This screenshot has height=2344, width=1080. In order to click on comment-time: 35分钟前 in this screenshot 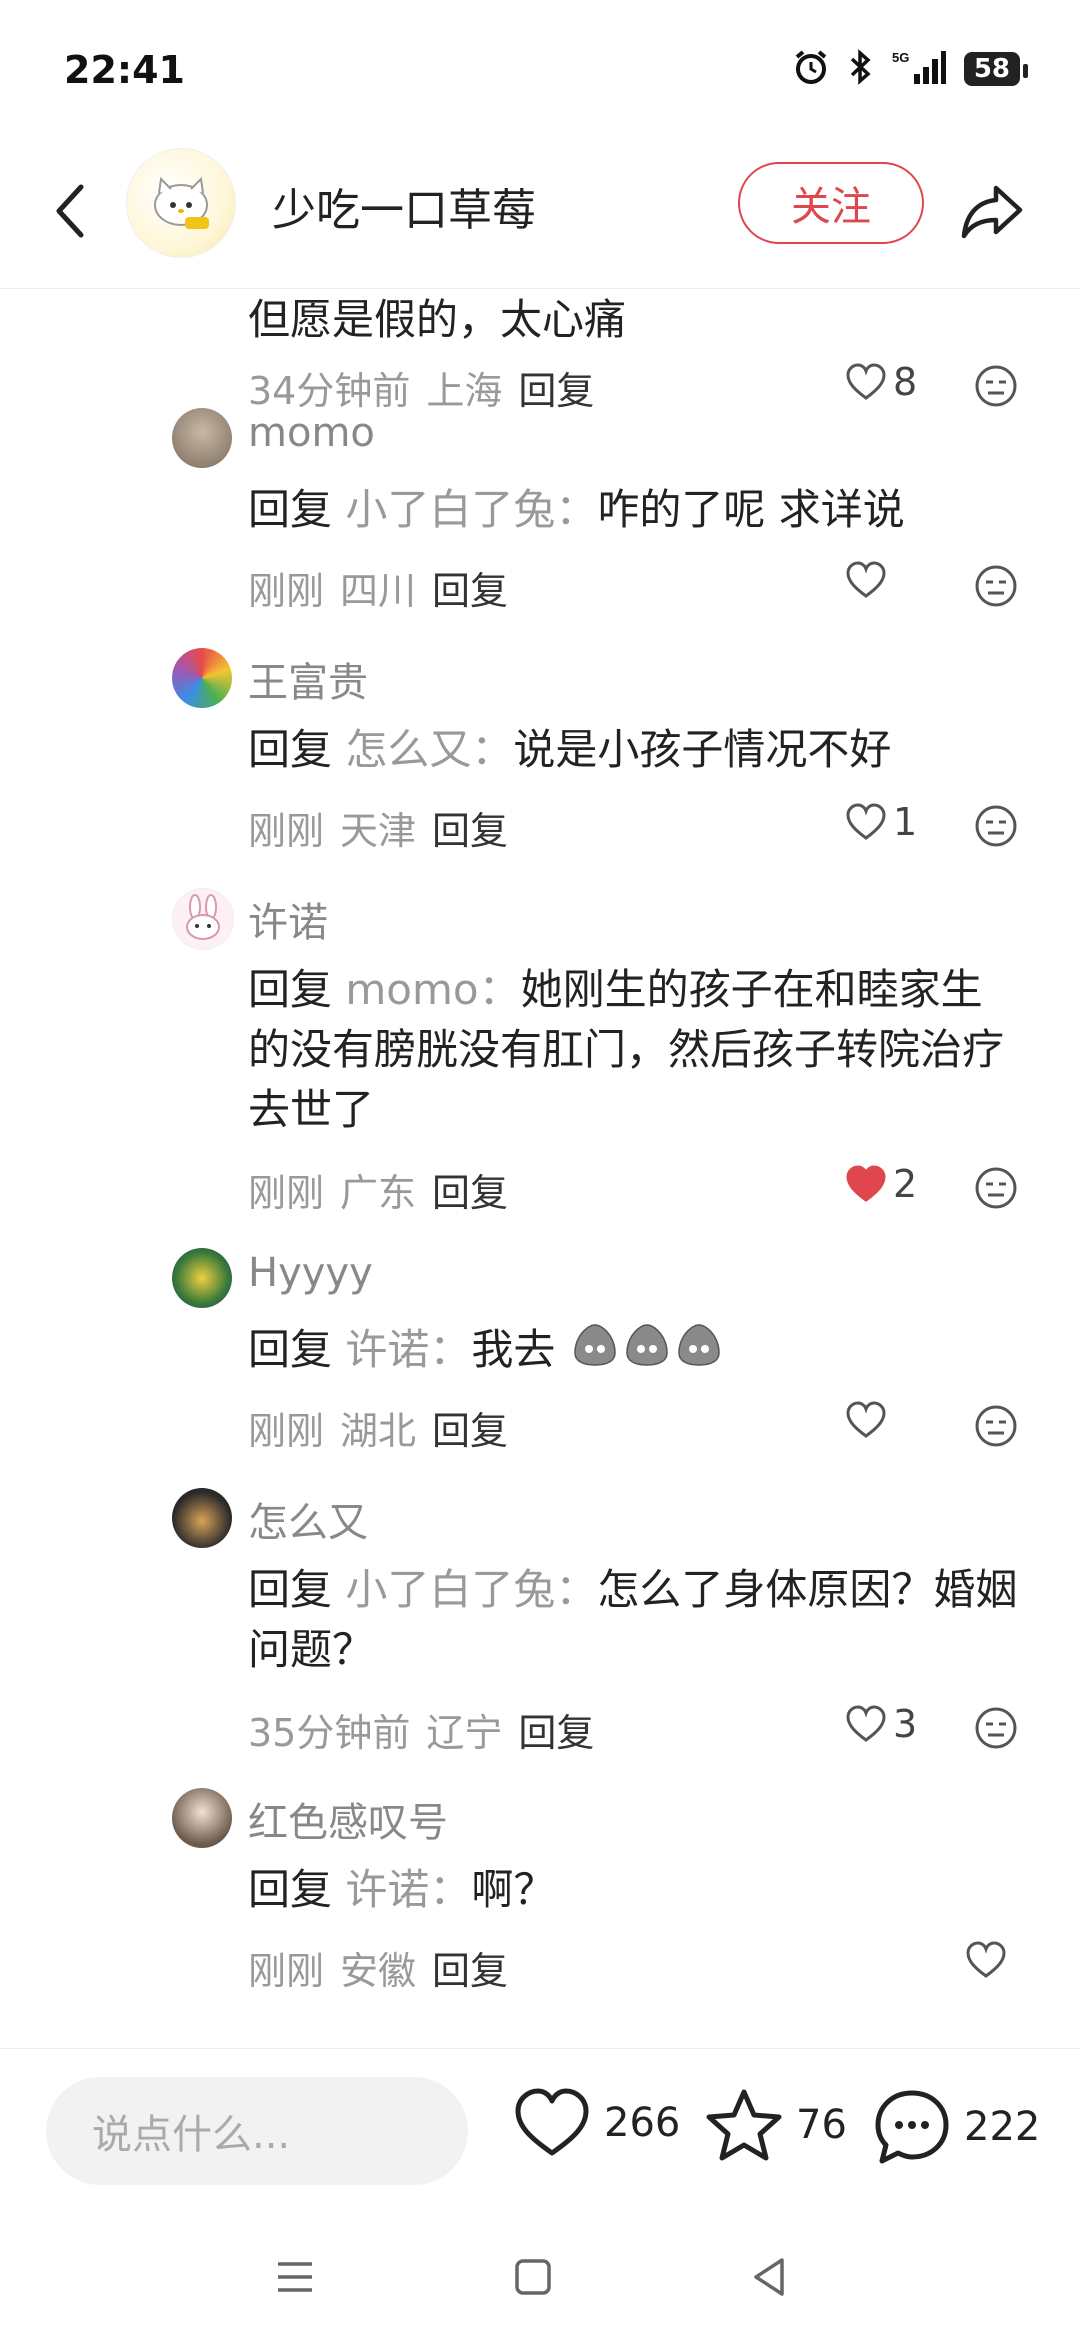, I will do `click(329, 1733)`.